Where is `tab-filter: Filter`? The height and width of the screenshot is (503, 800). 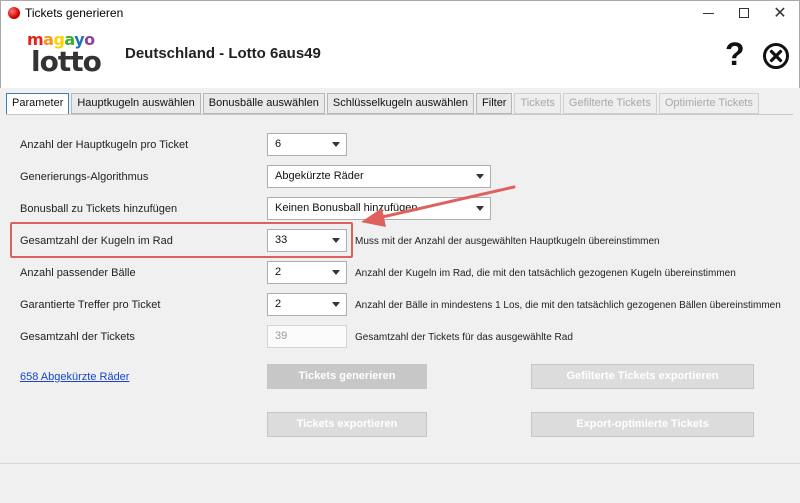 tab-filter: Filter is located at coordinates (494, 103).